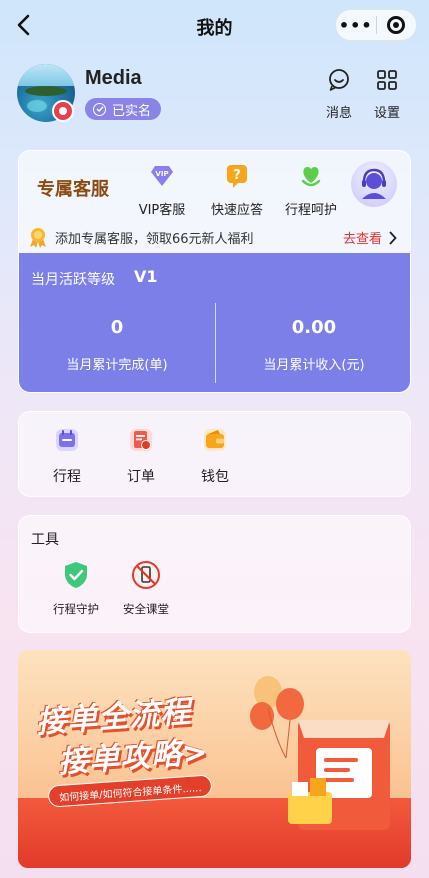  I want to click on no-phone-icon, so click(146, 575).